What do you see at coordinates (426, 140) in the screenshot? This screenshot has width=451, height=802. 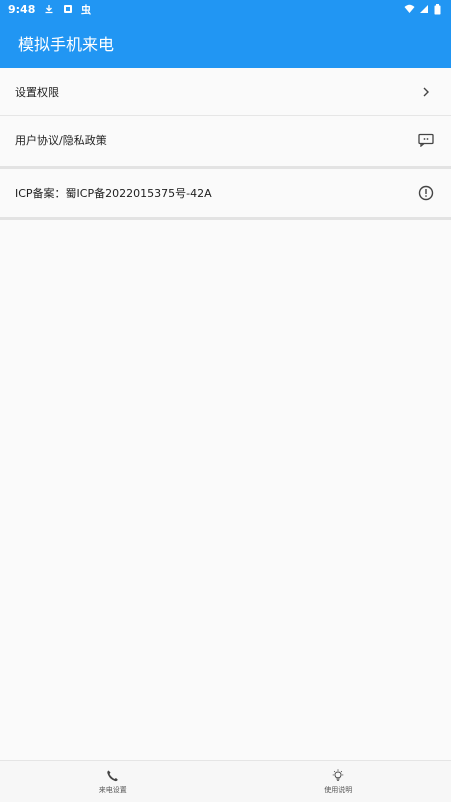 I see `message-icon` at bounding box center [426, 140].